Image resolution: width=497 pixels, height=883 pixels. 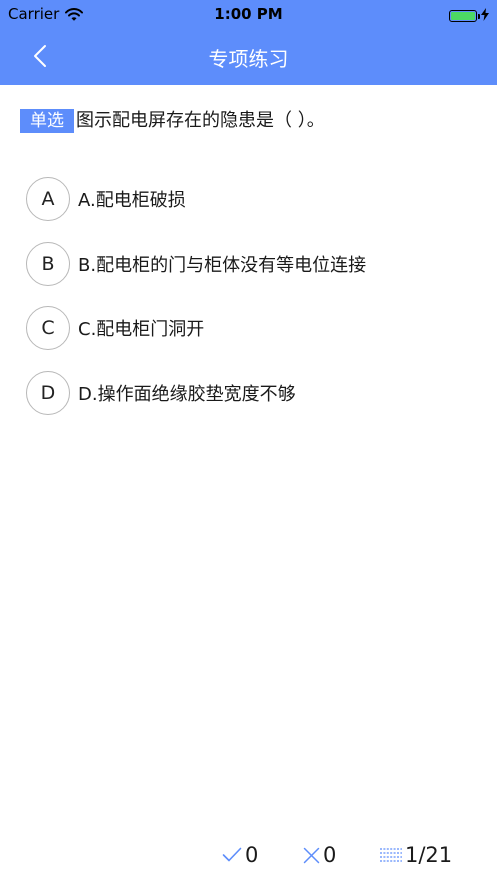 What do you see at coordinates (48, 199) in the screenshot?
I see `option-letter-circle: A` at bounding box center [48, 199].